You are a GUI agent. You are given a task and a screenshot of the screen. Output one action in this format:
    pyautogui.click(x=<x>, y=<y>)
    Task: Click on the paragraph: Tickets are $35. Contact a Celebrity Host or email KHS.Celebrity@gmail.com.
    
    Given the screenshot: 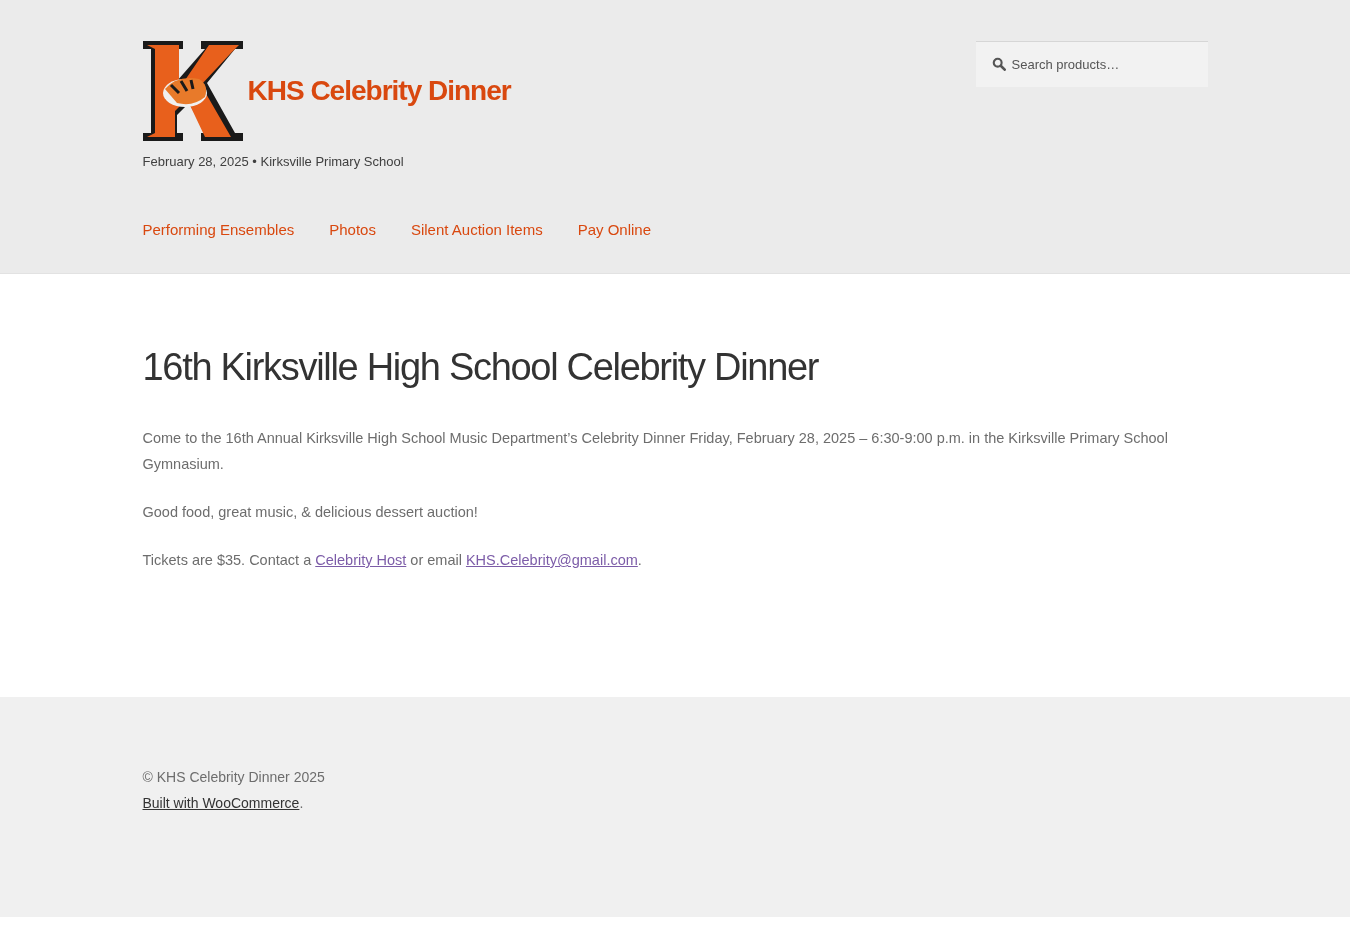 What is the action you would take?
    pyautogui.click(x=392, y=560)
    